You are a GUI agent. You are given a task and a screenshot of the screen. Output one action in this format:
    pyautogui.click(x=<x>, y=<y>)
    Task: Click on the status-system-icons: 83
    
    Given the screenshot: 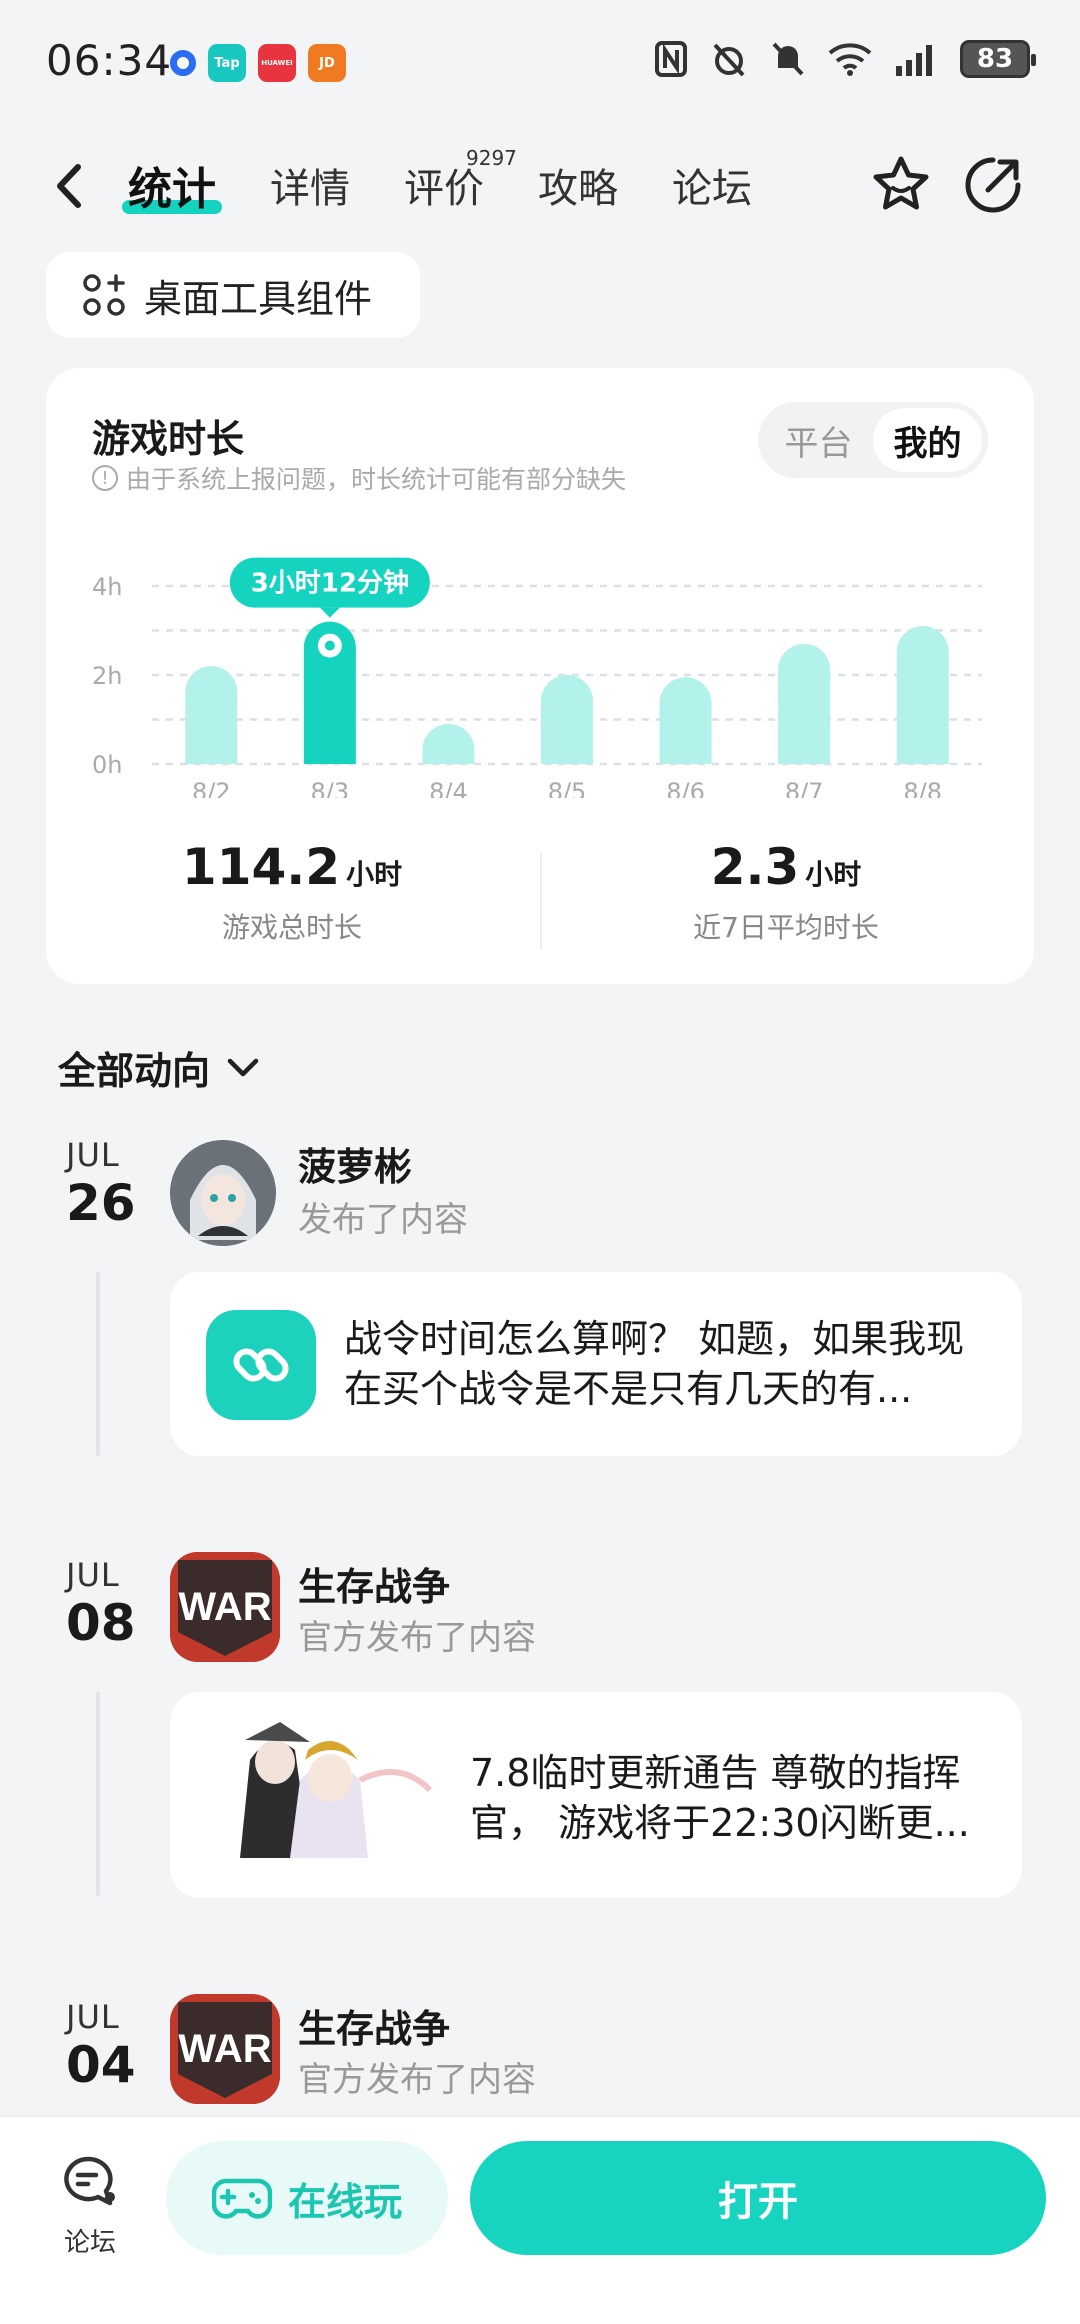 What is the action you would take?
    pyautogui.click(x=845, y=59)
    